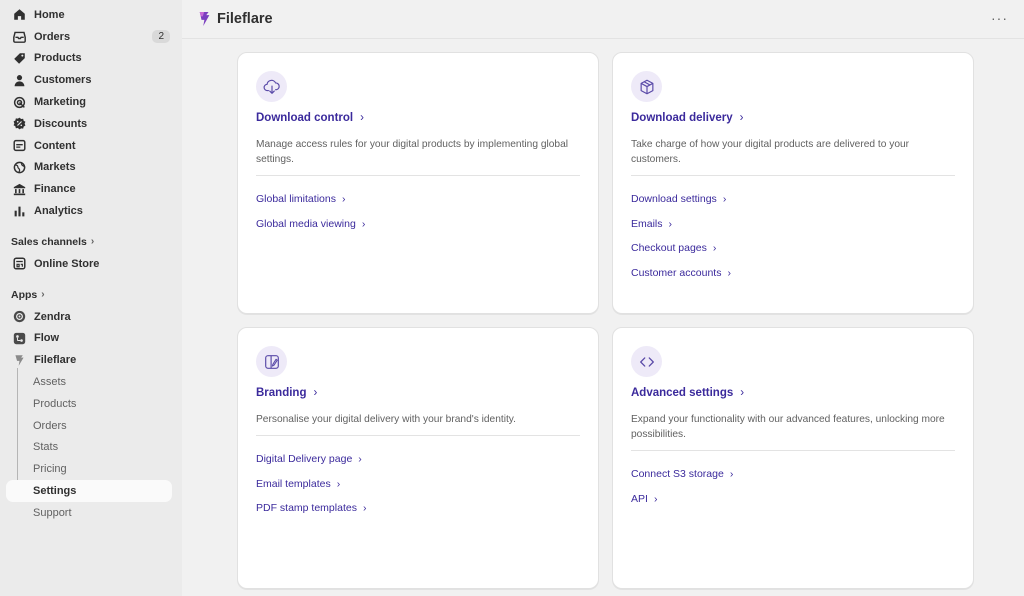  What do you see at coordinates (682, 118) in the screenshot?
I see `card-title-text: Download delivery` at bounding box center [682, 118].